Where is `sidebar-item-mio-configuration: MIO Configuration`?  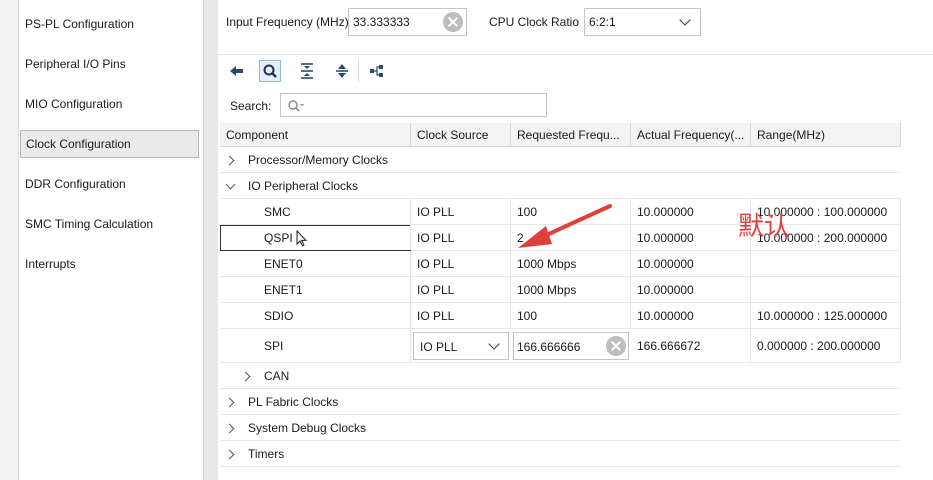
sidebar-item-mio-configuration: MIO Configuration is located at coordinates (109, 104).